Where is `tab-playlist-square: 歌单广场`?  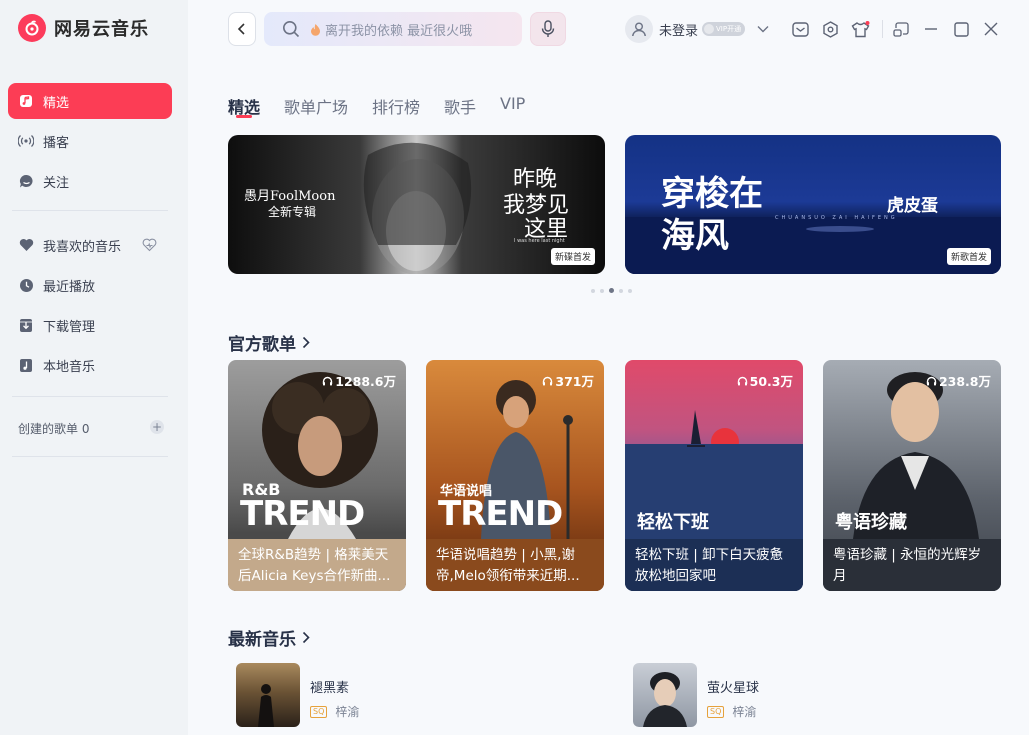 tab-playlist-square: 歌单广场 is located at coordinates (316, 106).